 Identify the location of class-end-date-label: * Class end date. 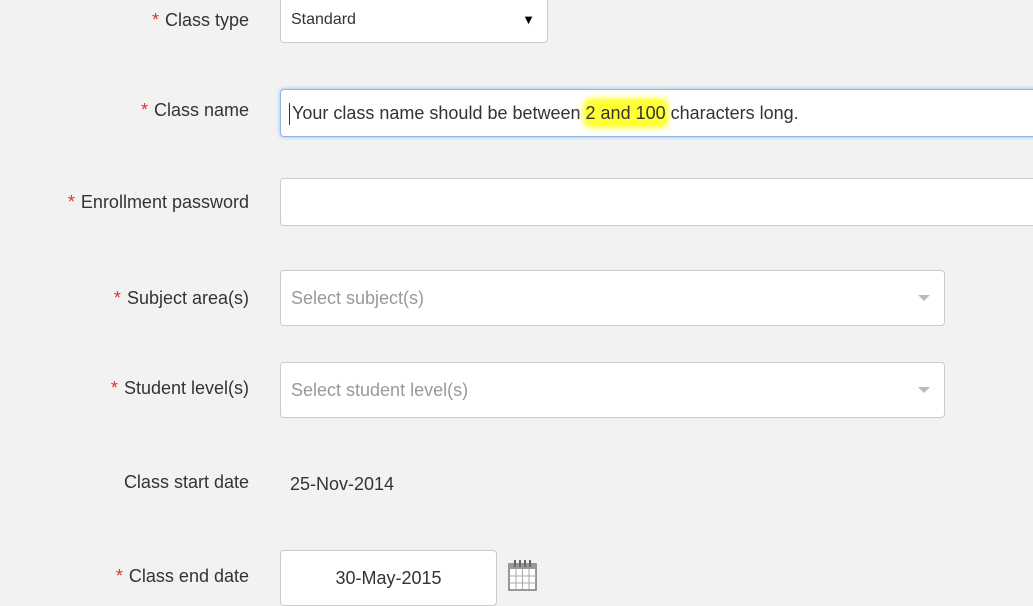
(182, 576).